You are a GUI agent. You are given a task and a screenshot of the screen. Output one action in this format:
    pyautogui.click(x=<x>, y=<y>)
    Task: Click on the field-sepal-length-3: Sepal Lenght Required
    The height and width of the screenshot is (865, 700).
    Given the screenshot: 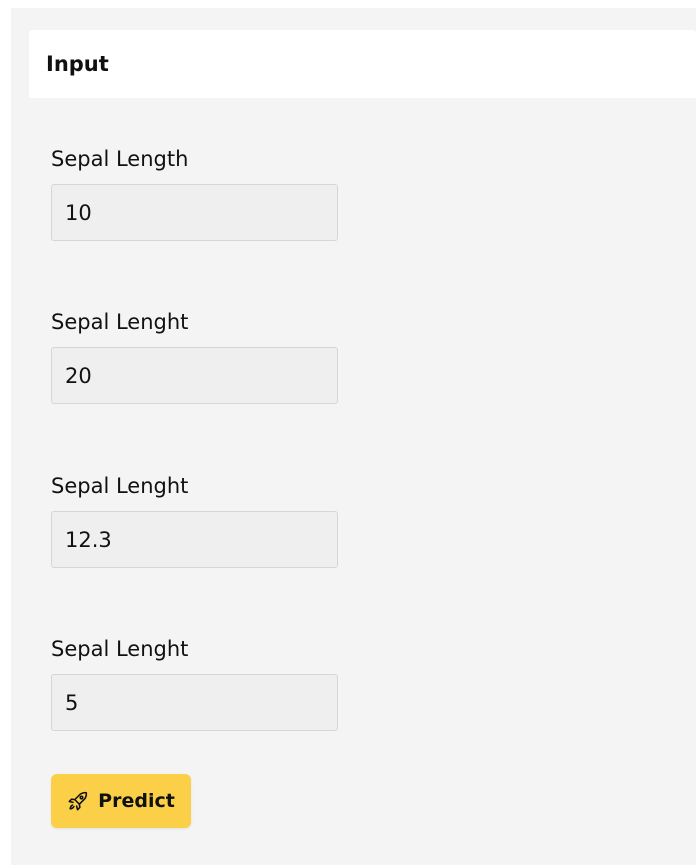 What is the action you would take?
    pyautogui.click(x=196, y=532)
    